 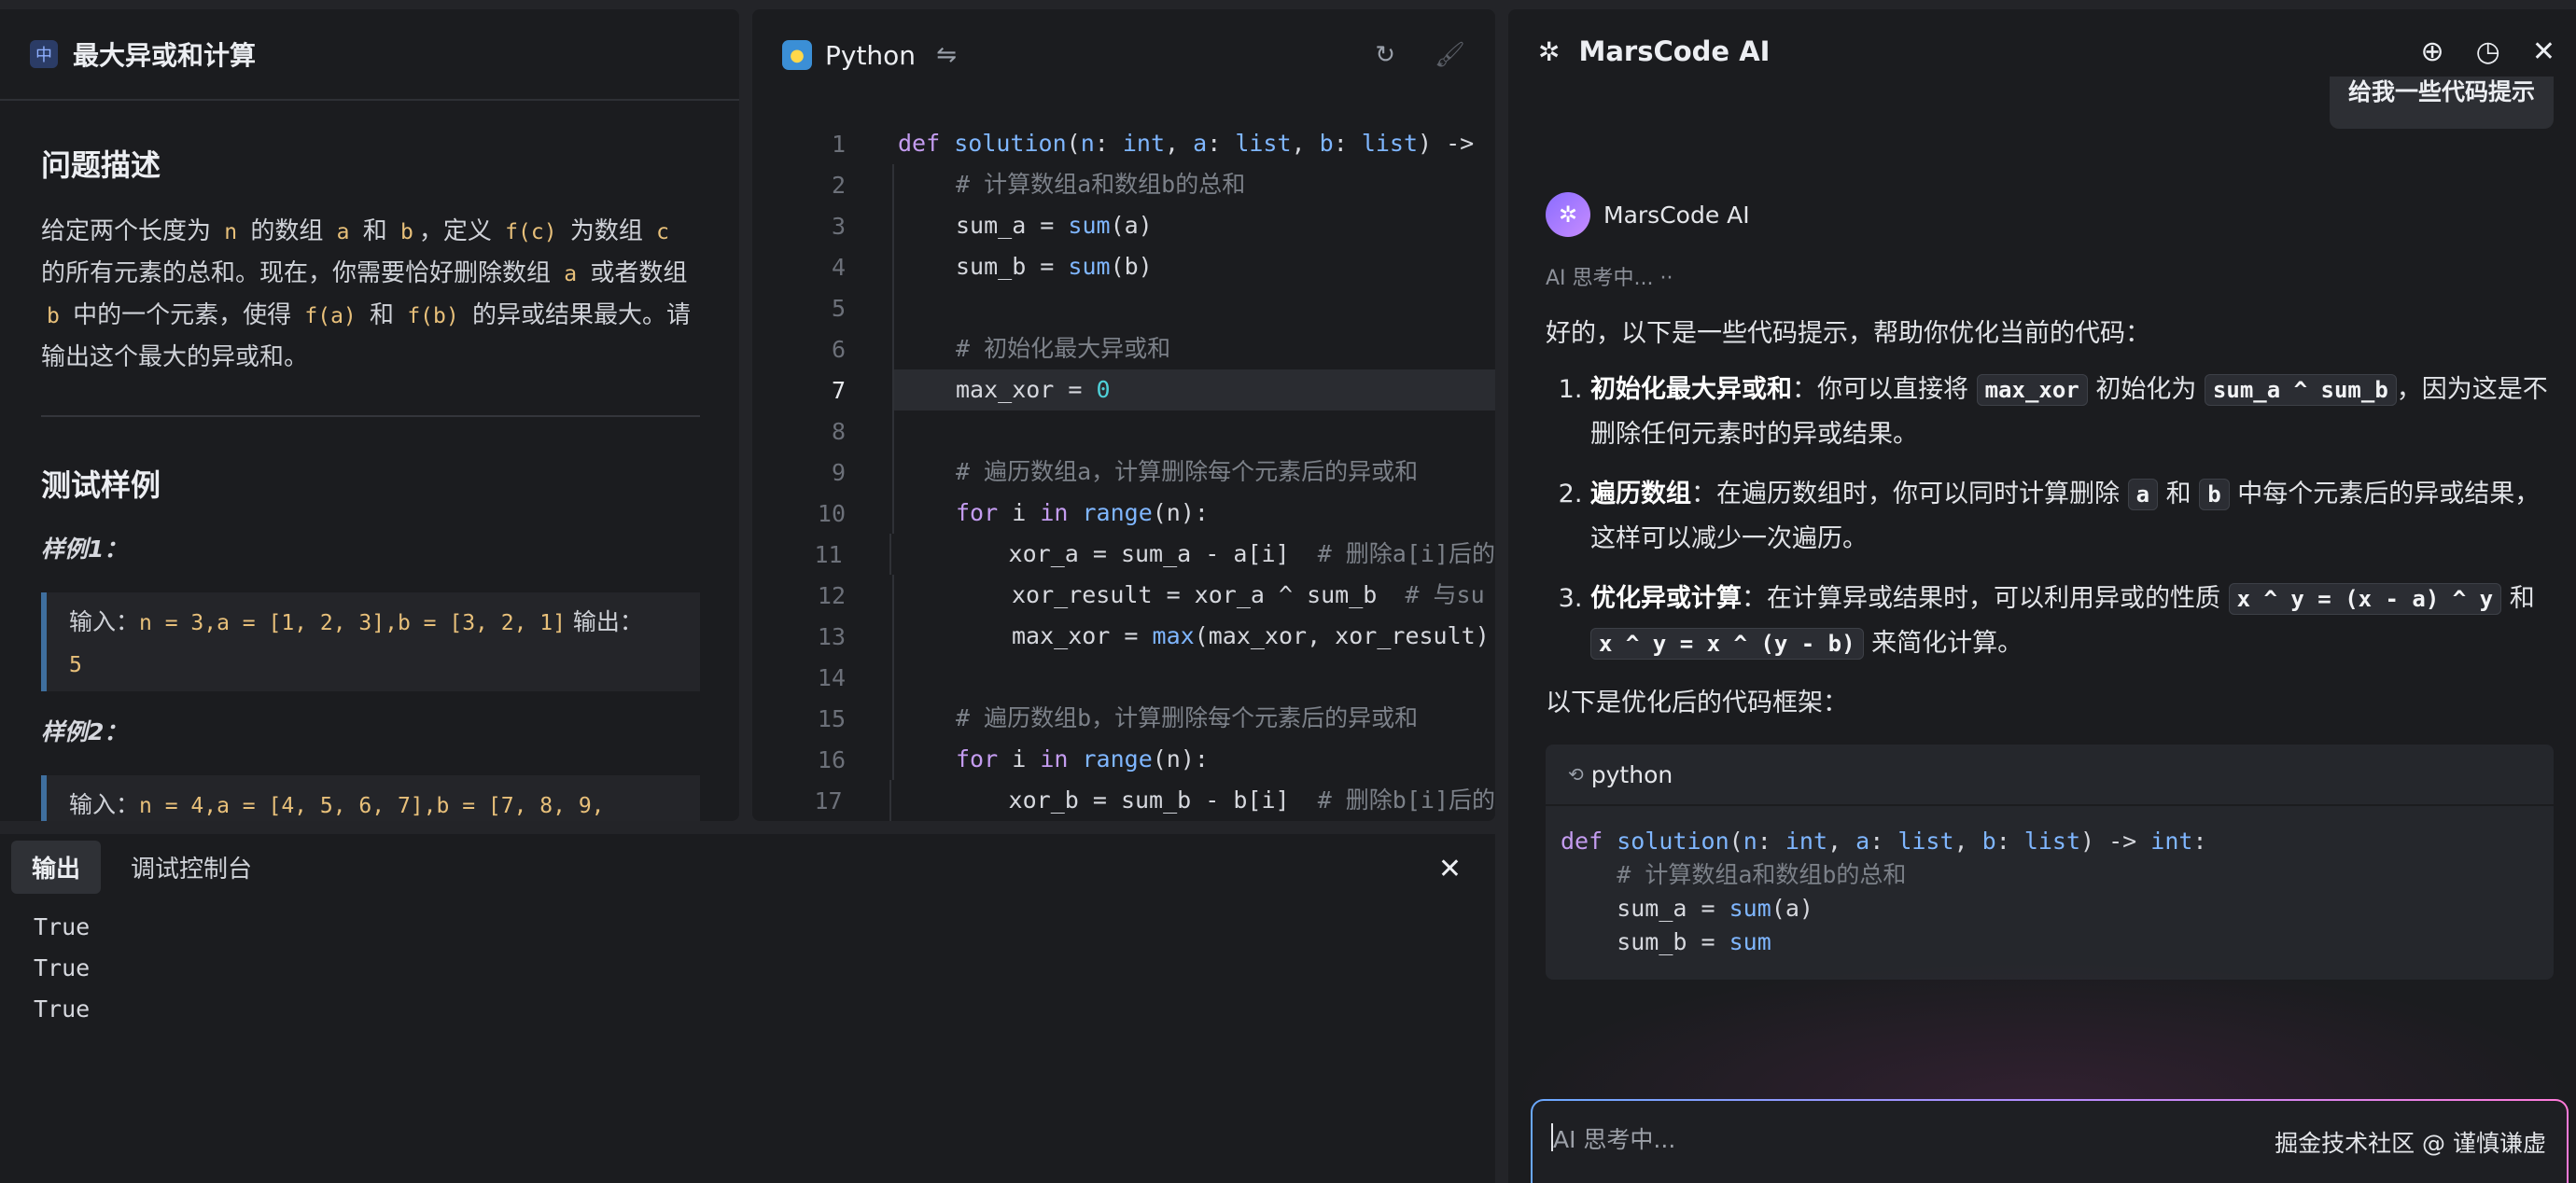 What do you see at coordinates (1180, 758) in the screenshot?
I see `code-token: (n):` at bounding box center [1180, 758].